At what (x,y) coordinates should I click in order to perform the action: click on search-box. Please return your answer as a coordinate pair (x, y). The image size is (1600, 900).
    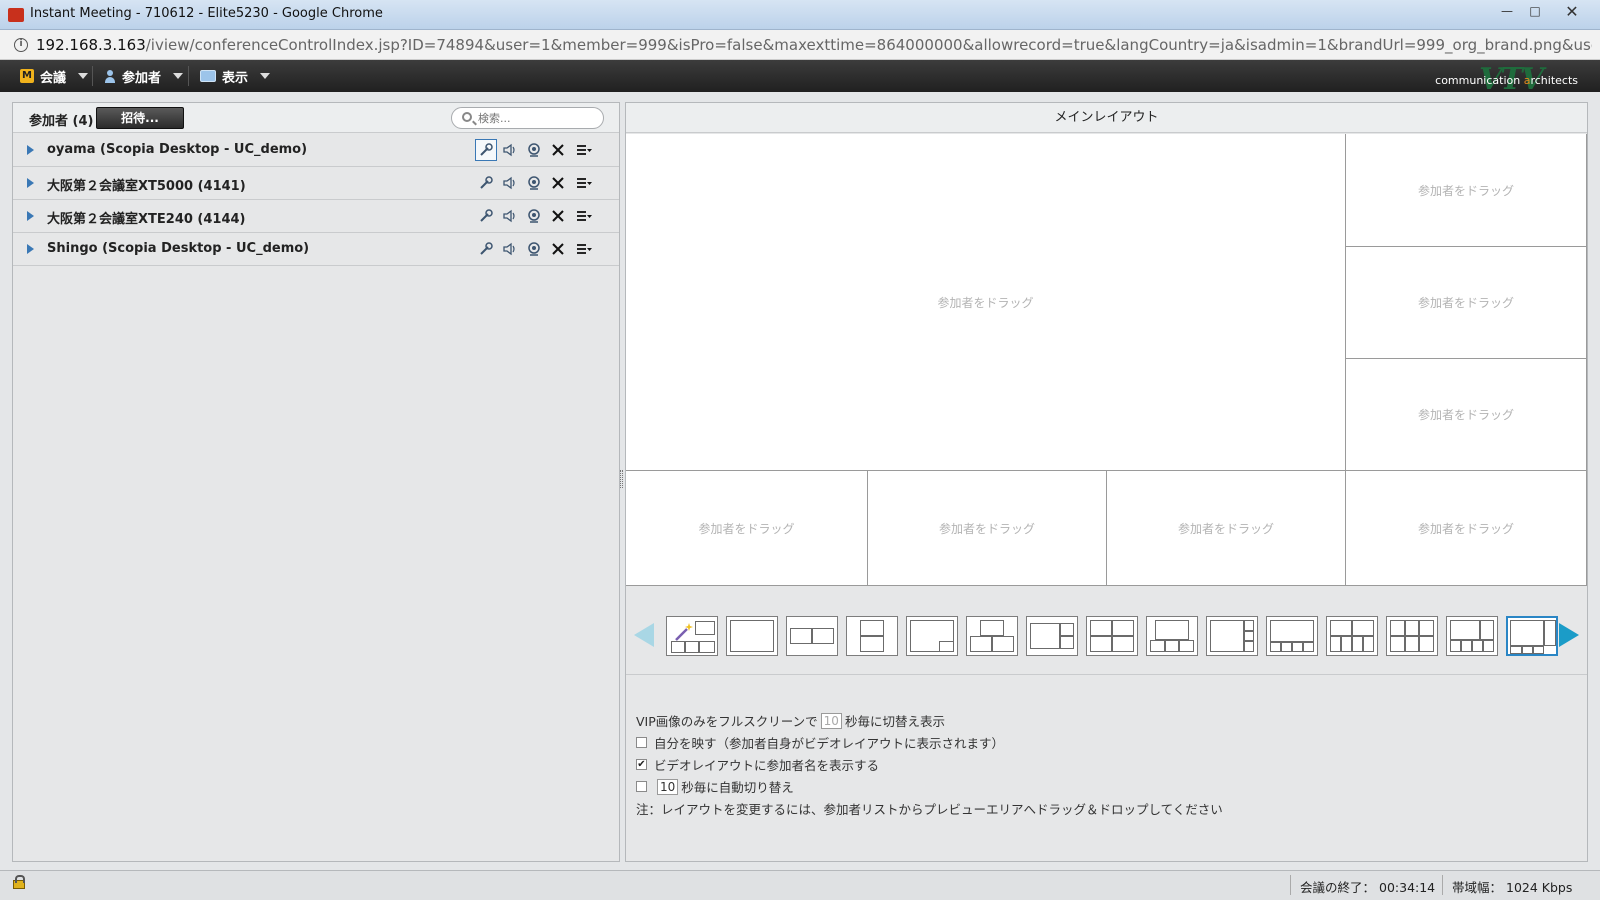
    Looking at the image, I should click on (527, 118).